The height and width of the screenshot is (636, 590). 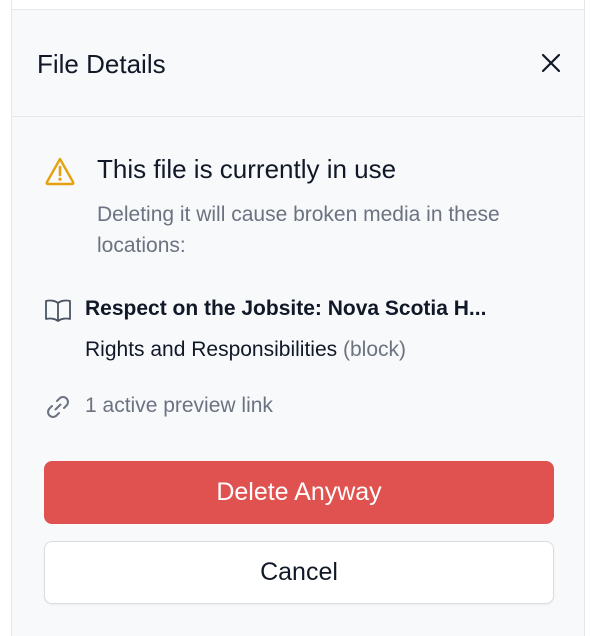 I want to click on usage-subtitle: Rights and Responsibilities (block), so click(x=245, y=350).